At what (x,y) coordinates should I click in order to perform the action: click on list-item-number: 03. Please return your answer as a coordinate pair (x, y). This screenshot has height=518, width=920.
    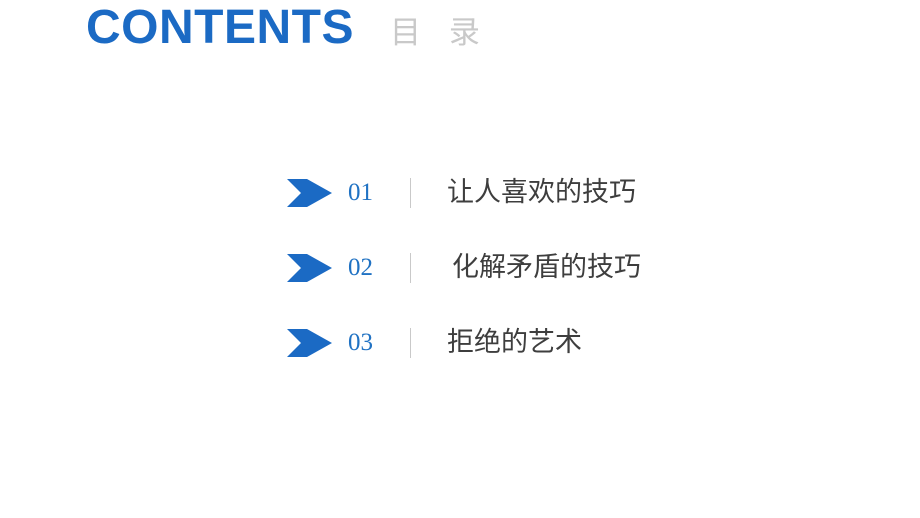
    Looking at the image, I should click on (360, 342).